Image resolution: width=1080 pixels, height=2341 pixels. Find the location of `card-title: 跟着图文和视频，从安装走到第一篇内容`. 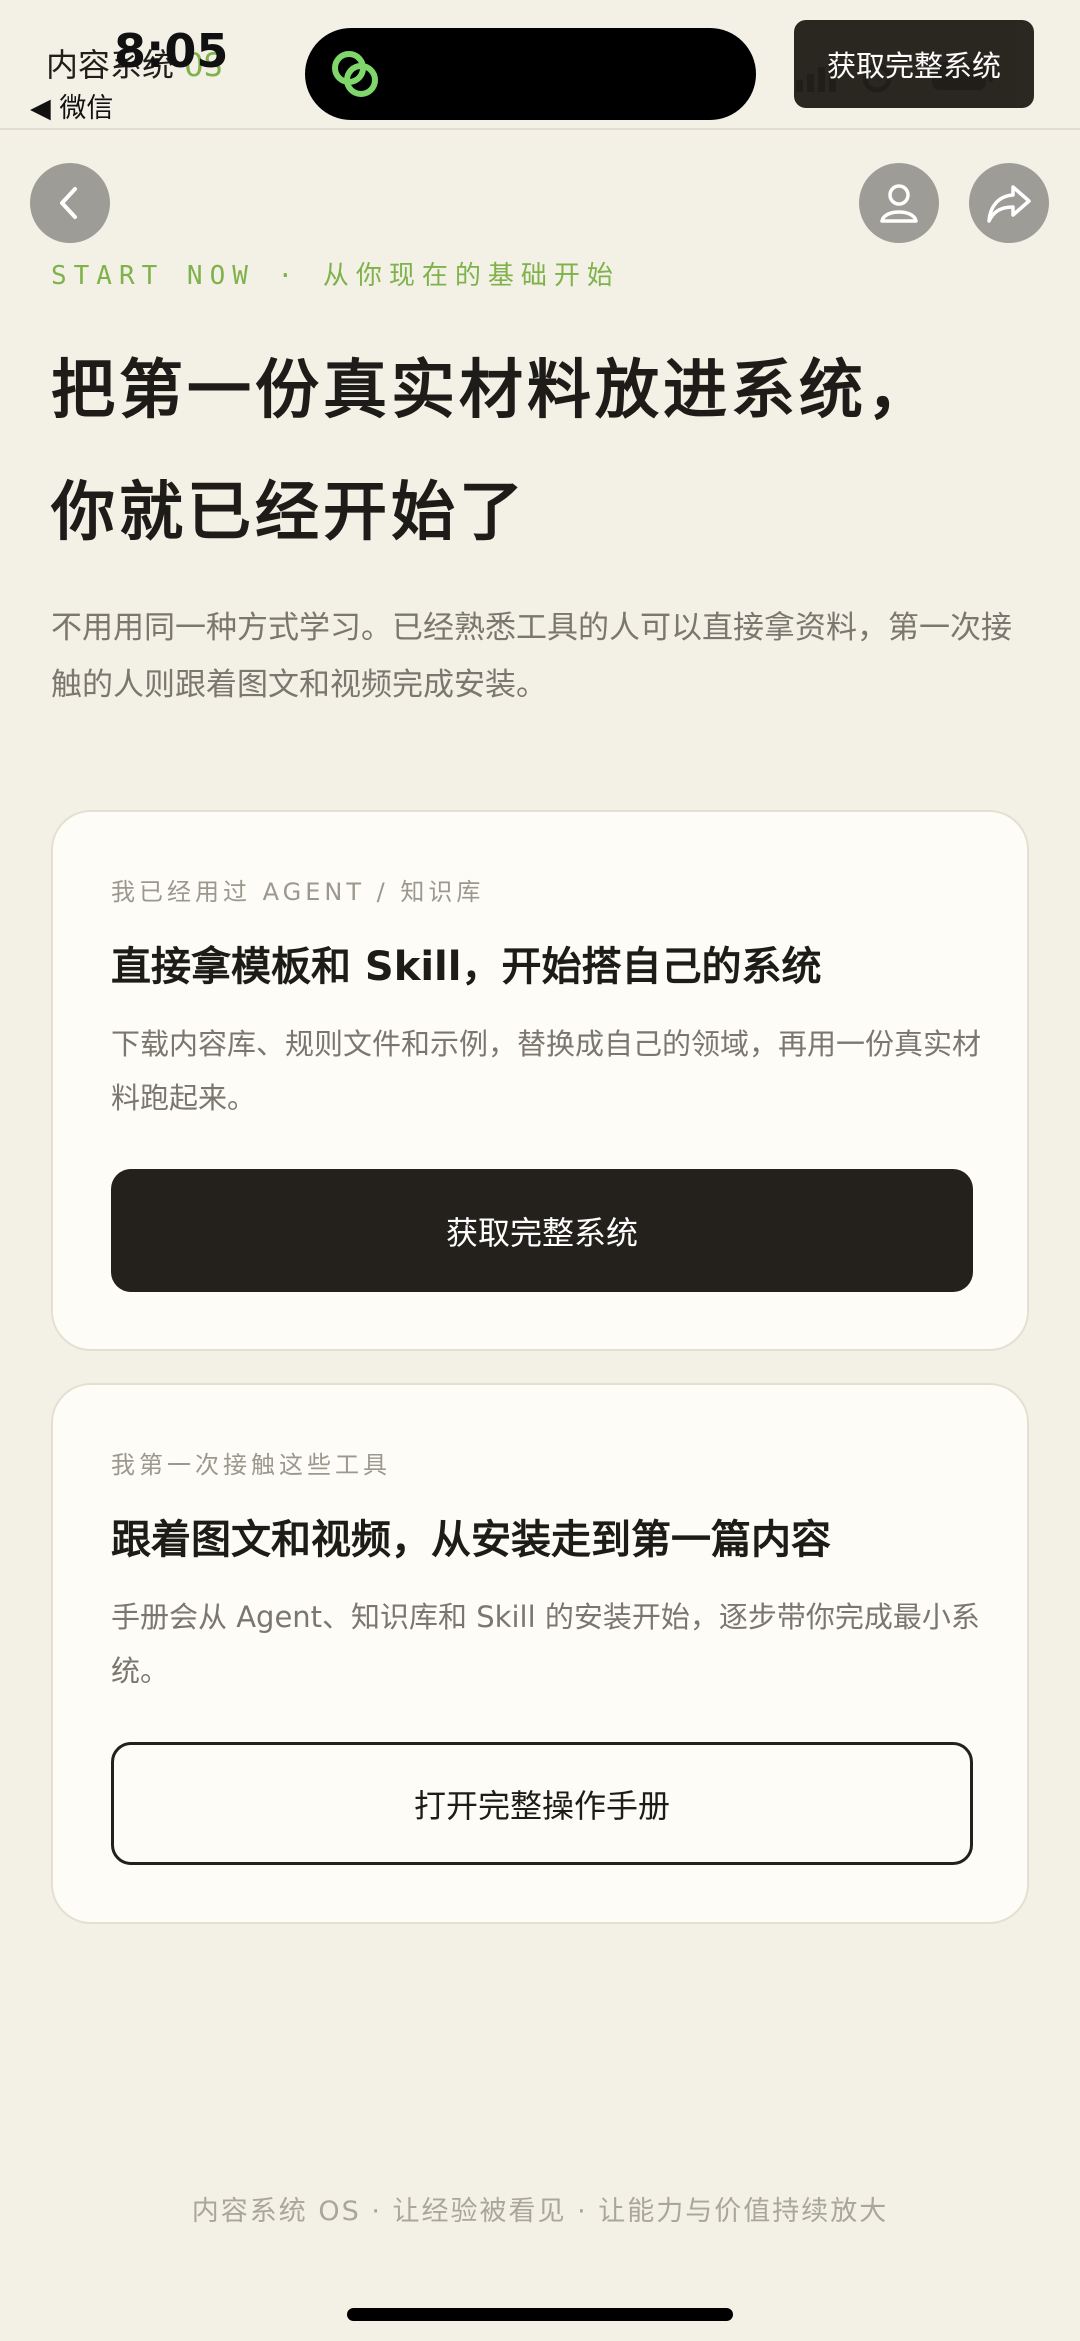

card-title: 跟着图文和视频，从安装走到第一篇内容 is located at coordinates (471, 1540).